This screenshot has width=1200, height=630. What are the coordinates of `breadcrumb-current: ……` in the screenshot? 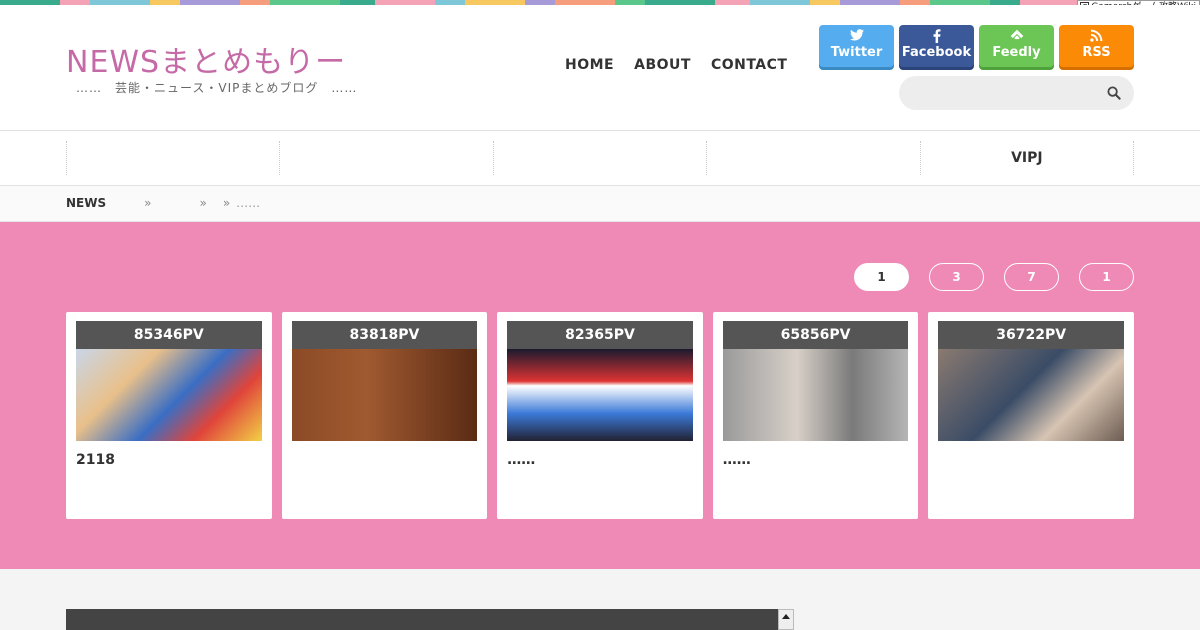 It's located at (248, 203).